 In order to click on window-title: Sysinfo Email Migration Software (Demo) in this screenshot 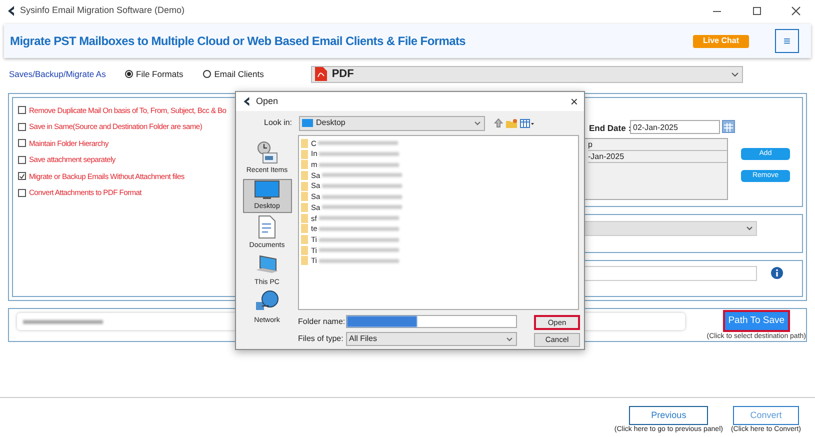, I will do `click(102, 11)`.